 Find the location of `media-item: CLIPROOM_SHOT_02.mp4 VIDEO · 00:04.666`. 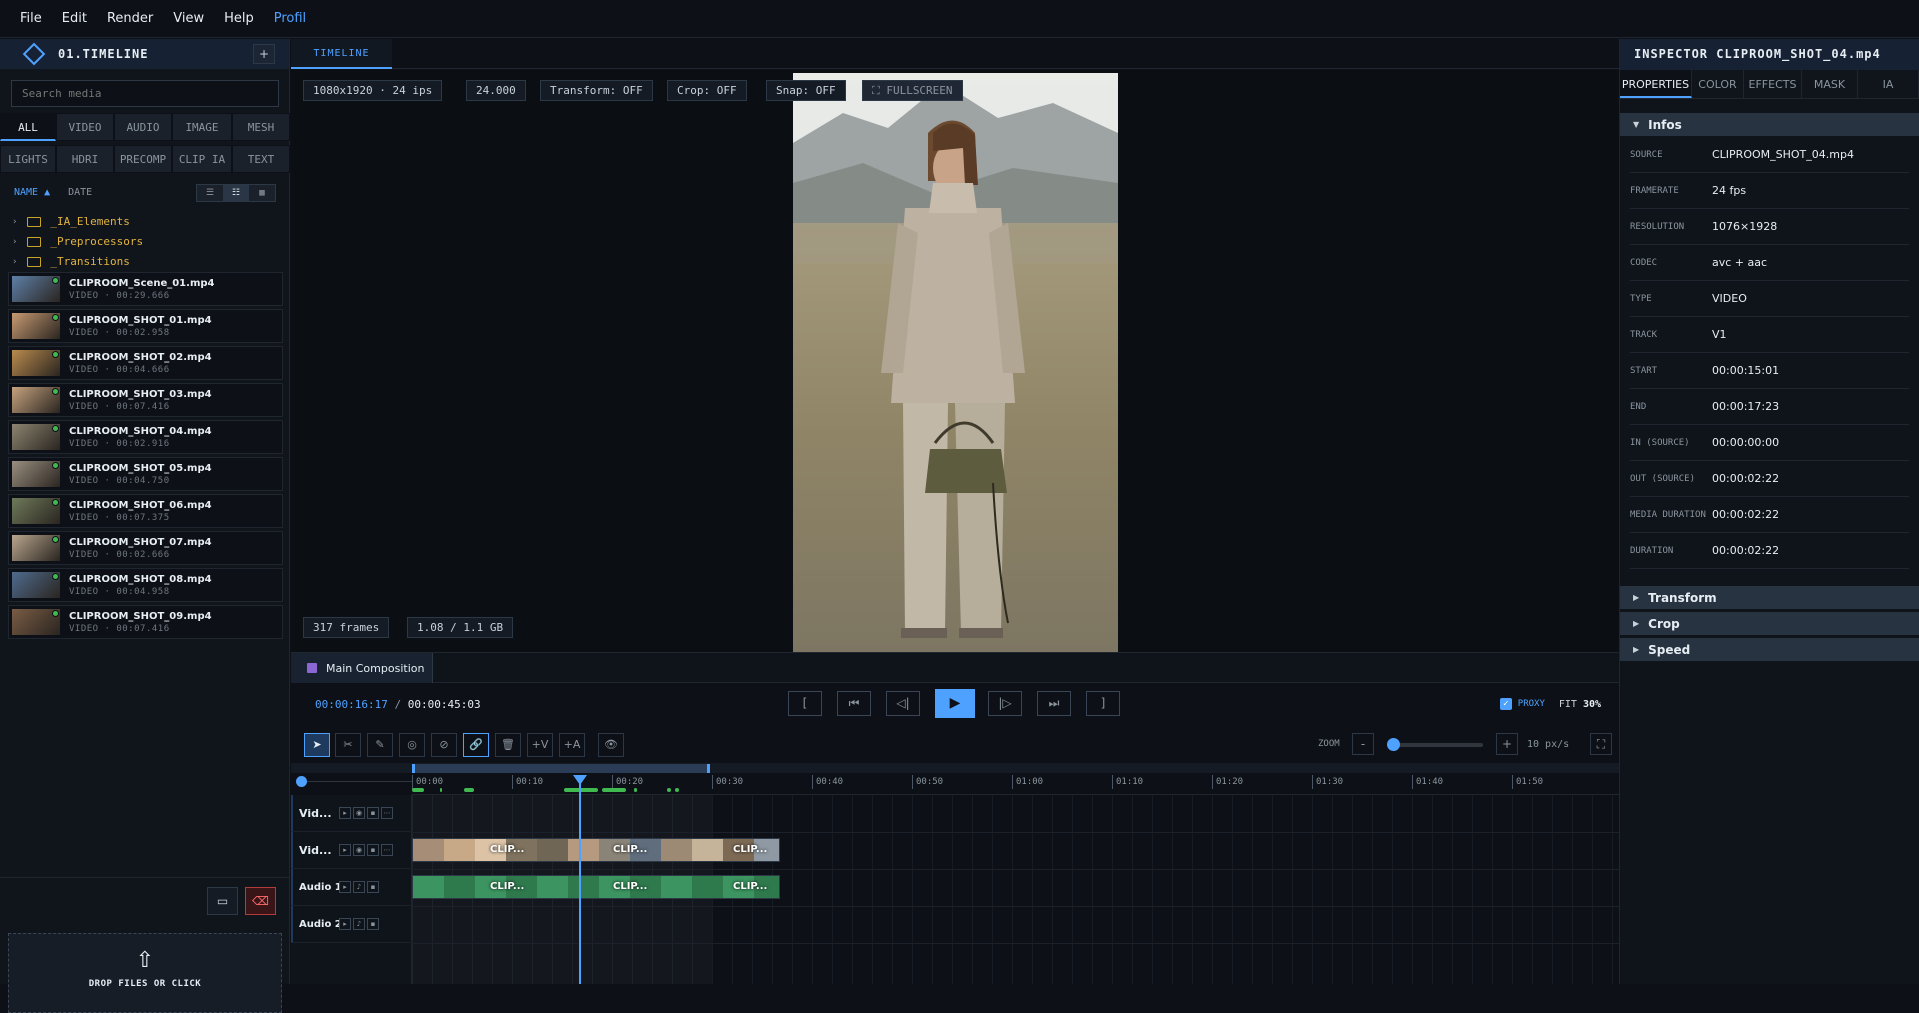

media-item: CLIPROOM_SHOT_02.mp4 VIDEO · 00:04.666 is located at coordinates (145, 363).